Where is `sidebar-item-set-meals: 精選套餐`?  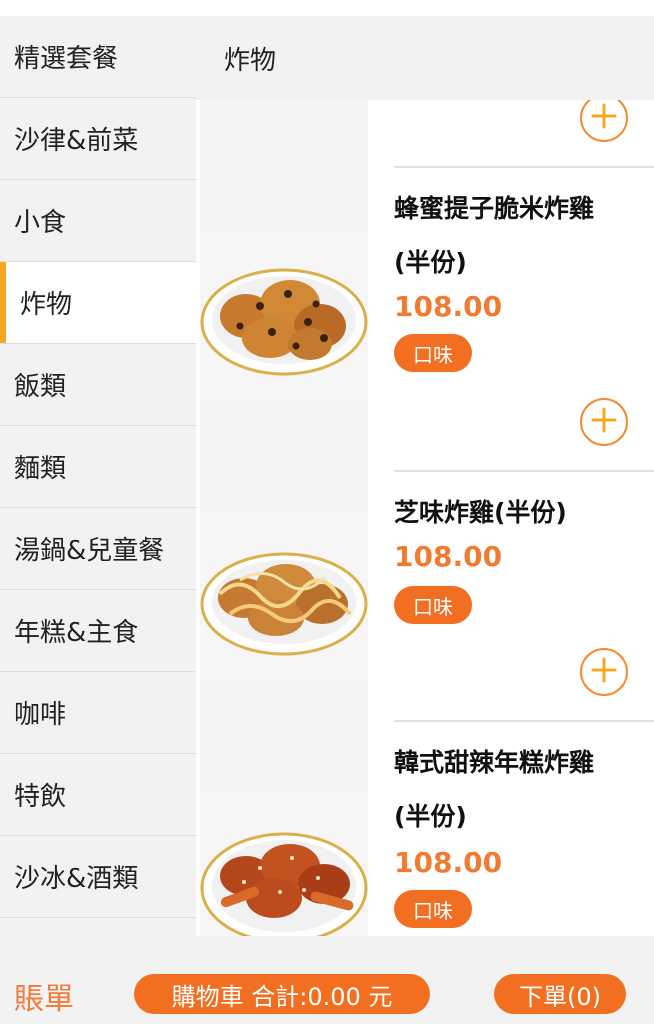 sidebar-item-set-meals: 精選套餐 is located at coordinates (98, 57).